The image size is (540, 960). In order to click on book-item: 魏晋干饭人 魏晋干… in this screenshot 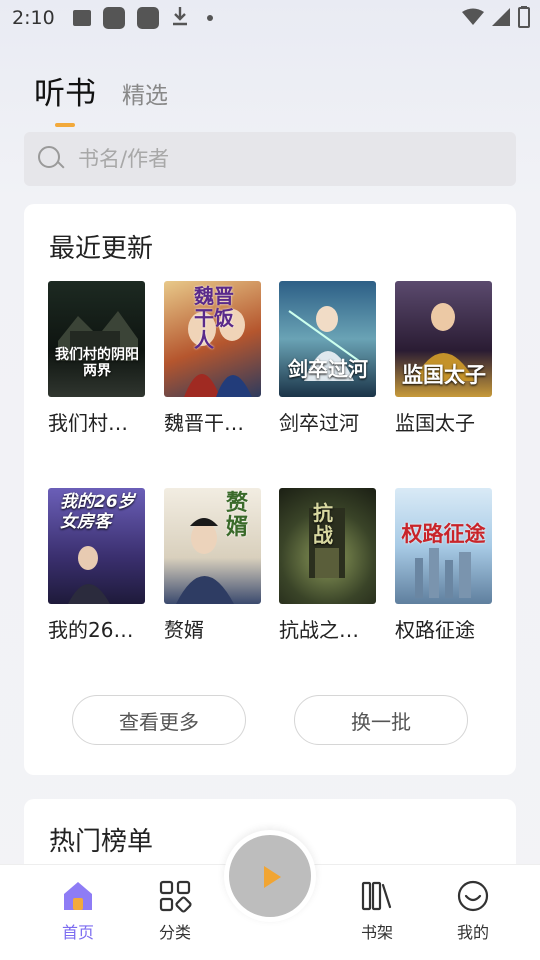, I will do `click(213, 358)`.